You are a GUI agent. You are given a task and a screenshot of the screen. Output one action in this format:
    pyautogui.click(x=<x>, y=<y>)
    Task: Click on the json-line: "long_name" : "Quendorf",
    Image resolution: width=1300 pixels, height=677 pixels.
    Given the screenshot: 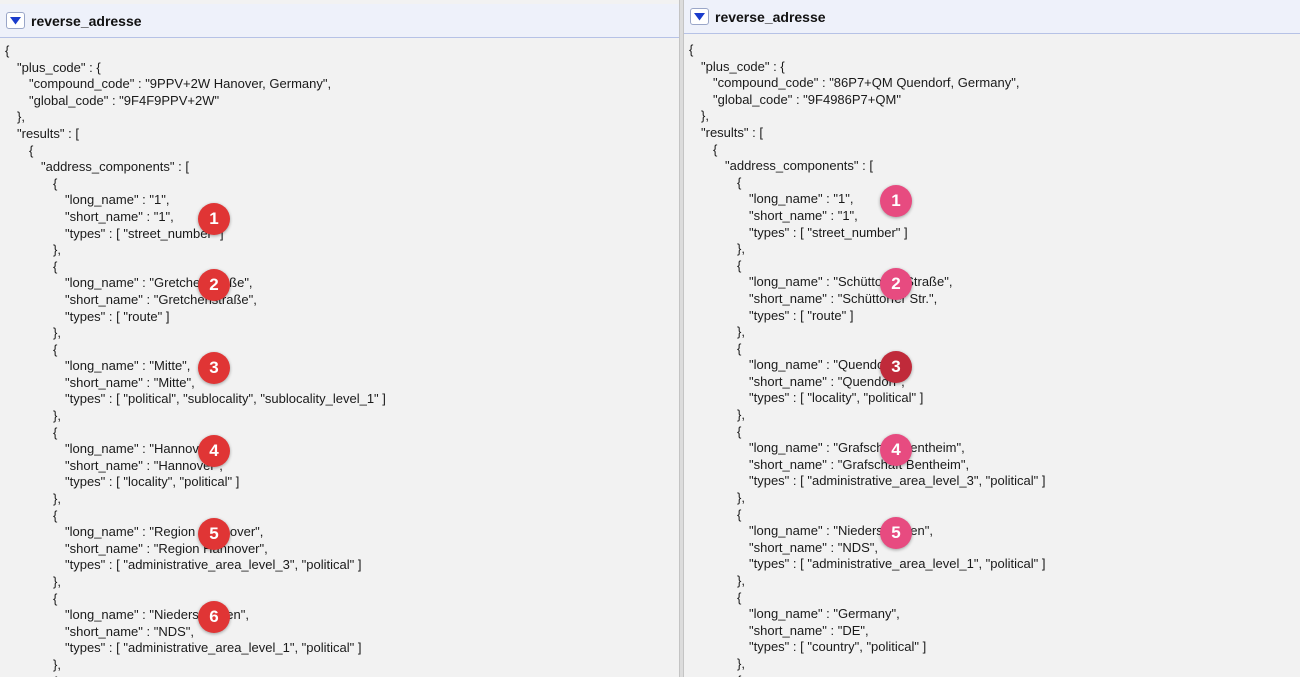 What is the action you would take?
    pyautogui.click(x=825, y=365)
    